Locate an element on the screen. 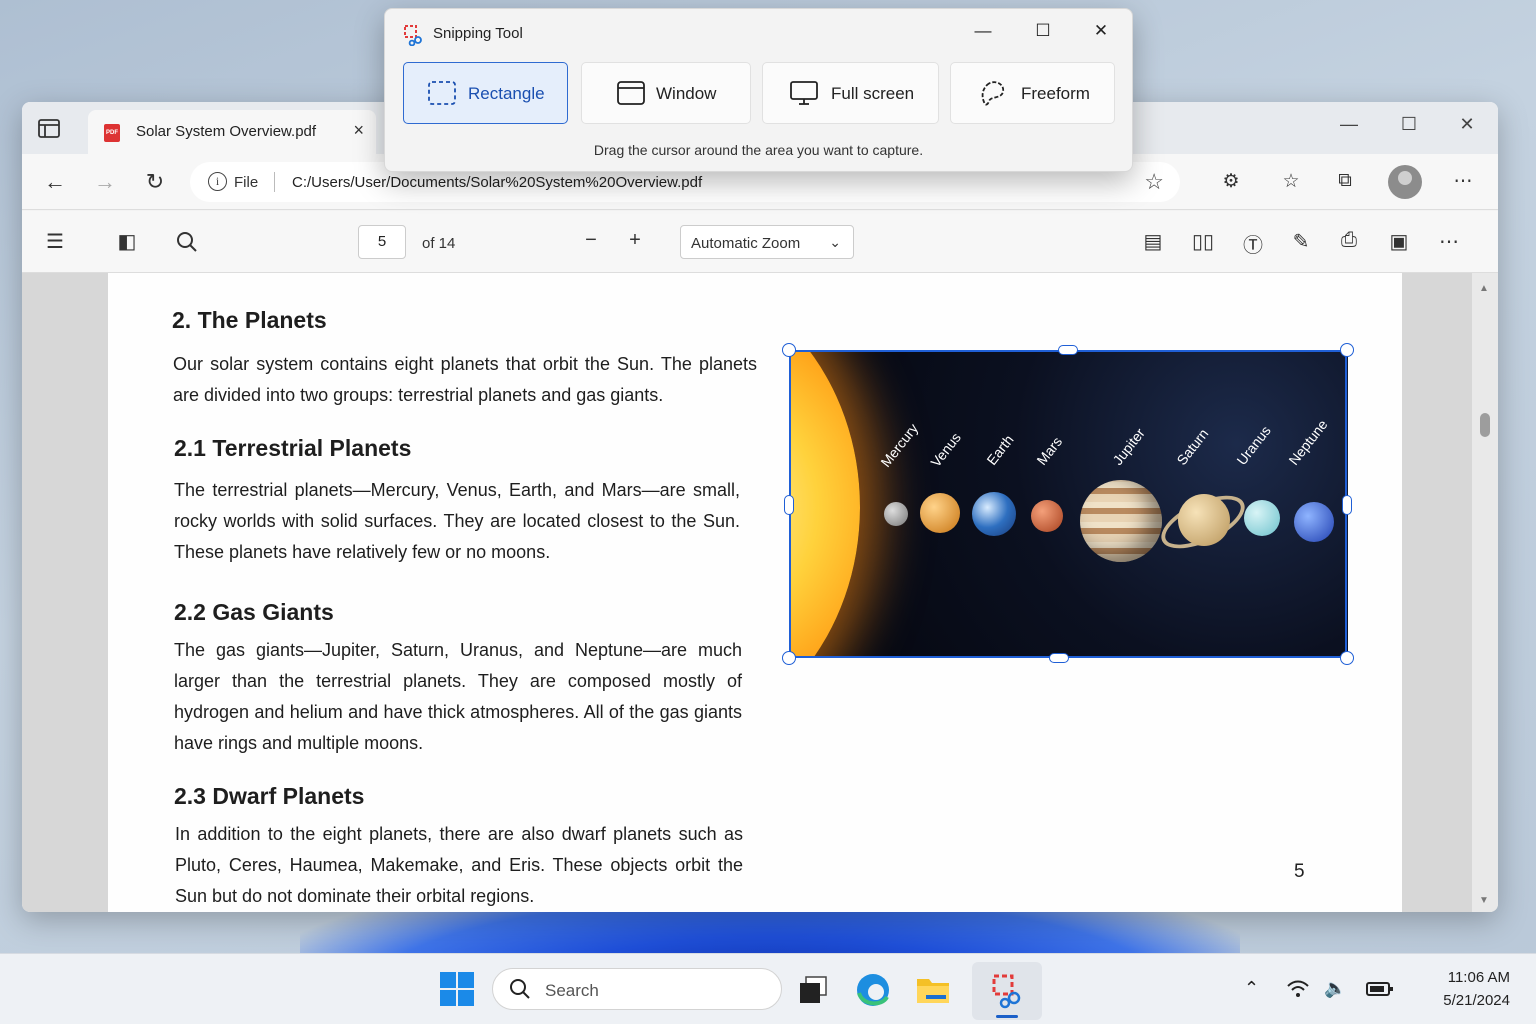 The image size is (1536, 1024). resize-handle-top-left is located at coordinates (789, 350).